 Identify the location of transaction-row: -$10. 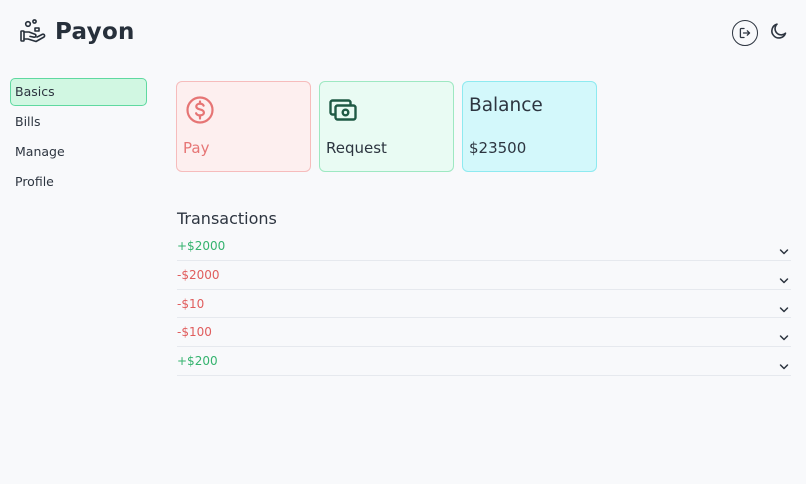
(484, 304).